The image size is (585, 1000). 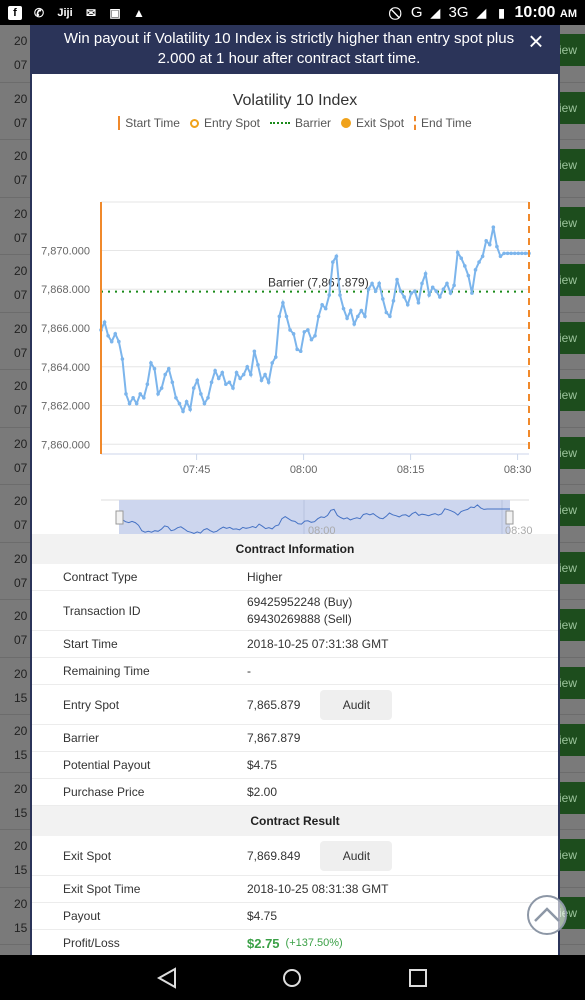 What do you see at coordinates (167, 978) in the screenshot?
I see `back-icon` at bounding box center [167, 978].